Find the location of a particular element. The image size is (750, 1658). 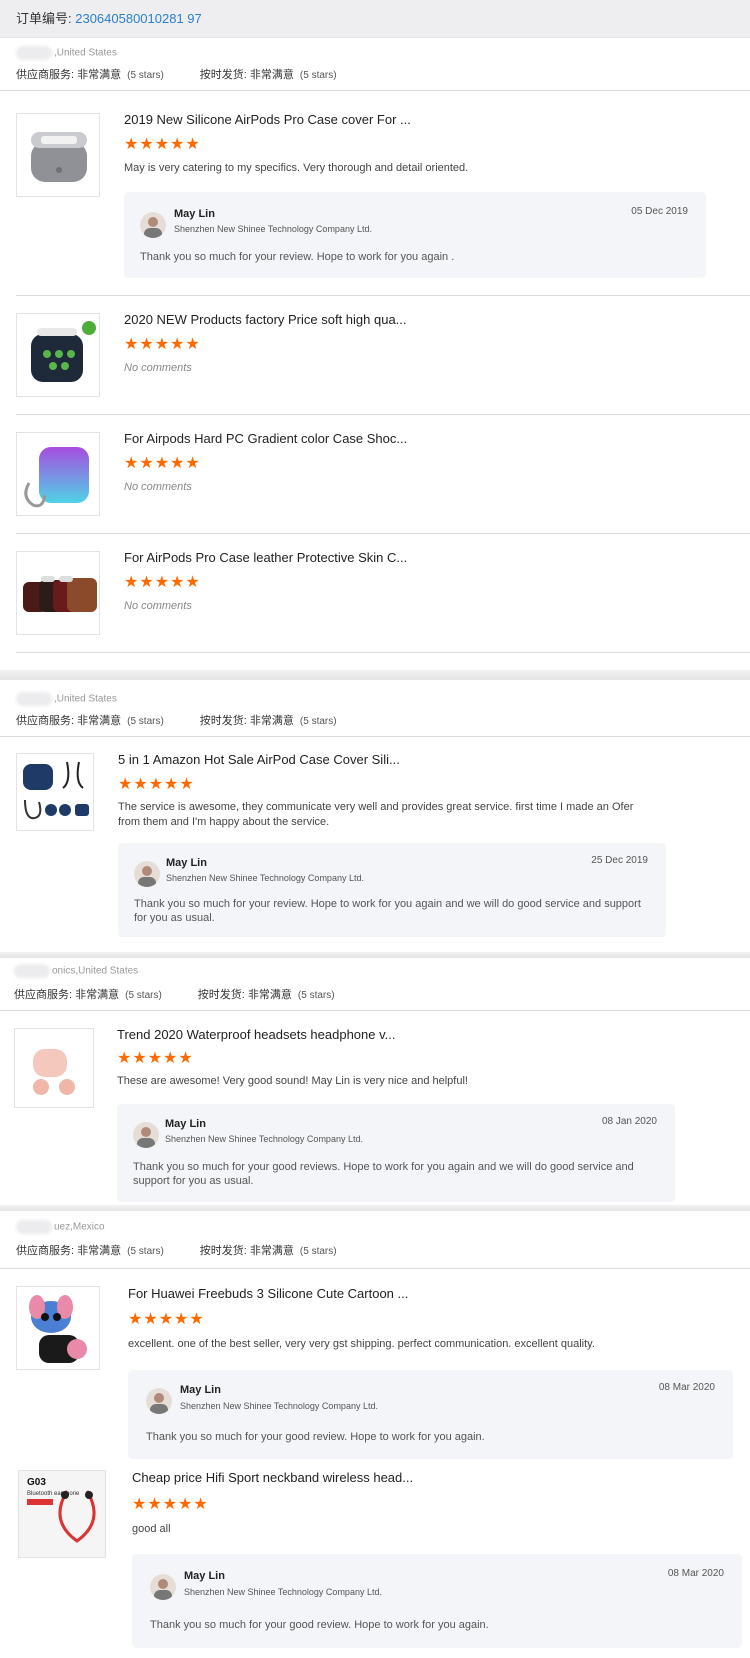

buyer-comment: good all is located at coordinates (151, 1529).